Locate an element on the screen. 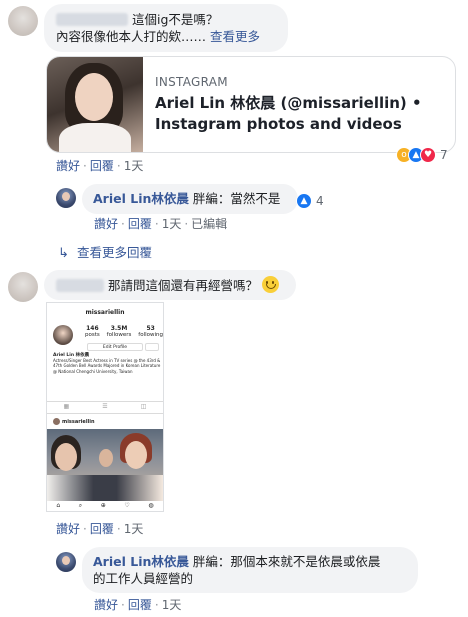  search-icon: ⌕ is located at coordinates (80, 505).